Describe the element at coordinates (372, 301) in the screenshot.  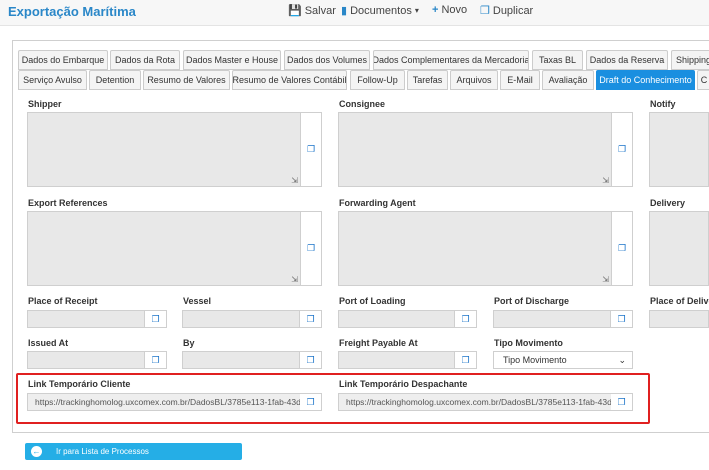
I see `port-of-loading-label: Port of Loading` at that location.